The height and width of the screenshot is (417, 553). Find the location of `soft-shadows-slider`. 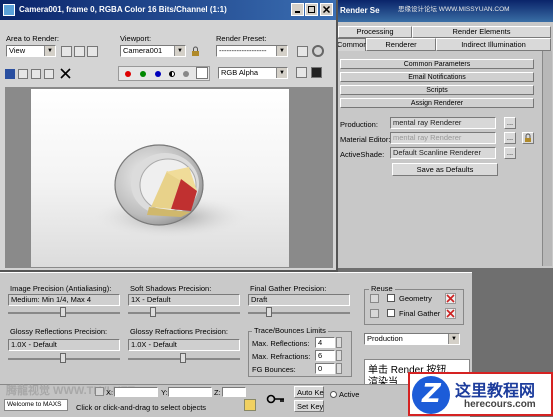

soft-shadows-slider is located at coordinates (184, 314).